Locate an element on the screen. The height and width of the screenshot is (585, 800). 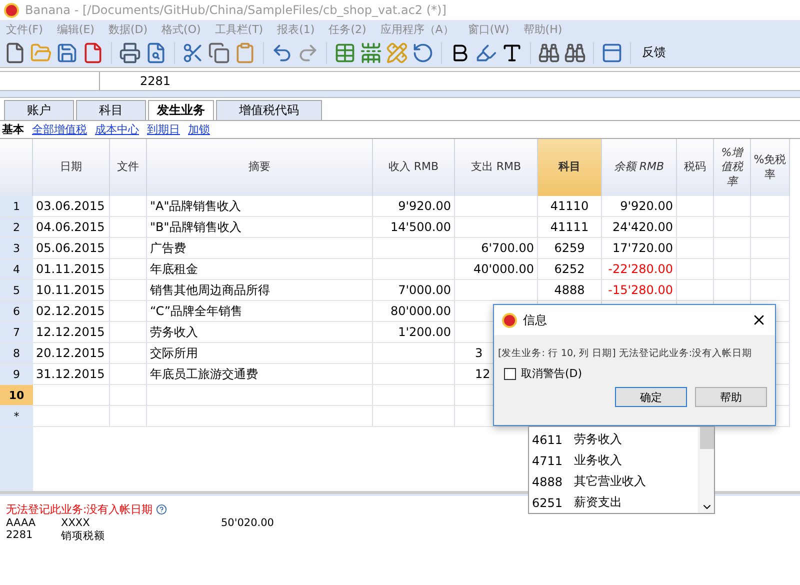
info-code: AAAA is located at coordinates (21, 523).